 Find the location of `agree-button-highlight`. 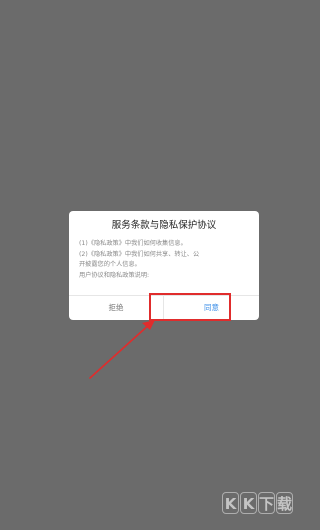

agree-button-highlight is located at coordinates (190, 307).